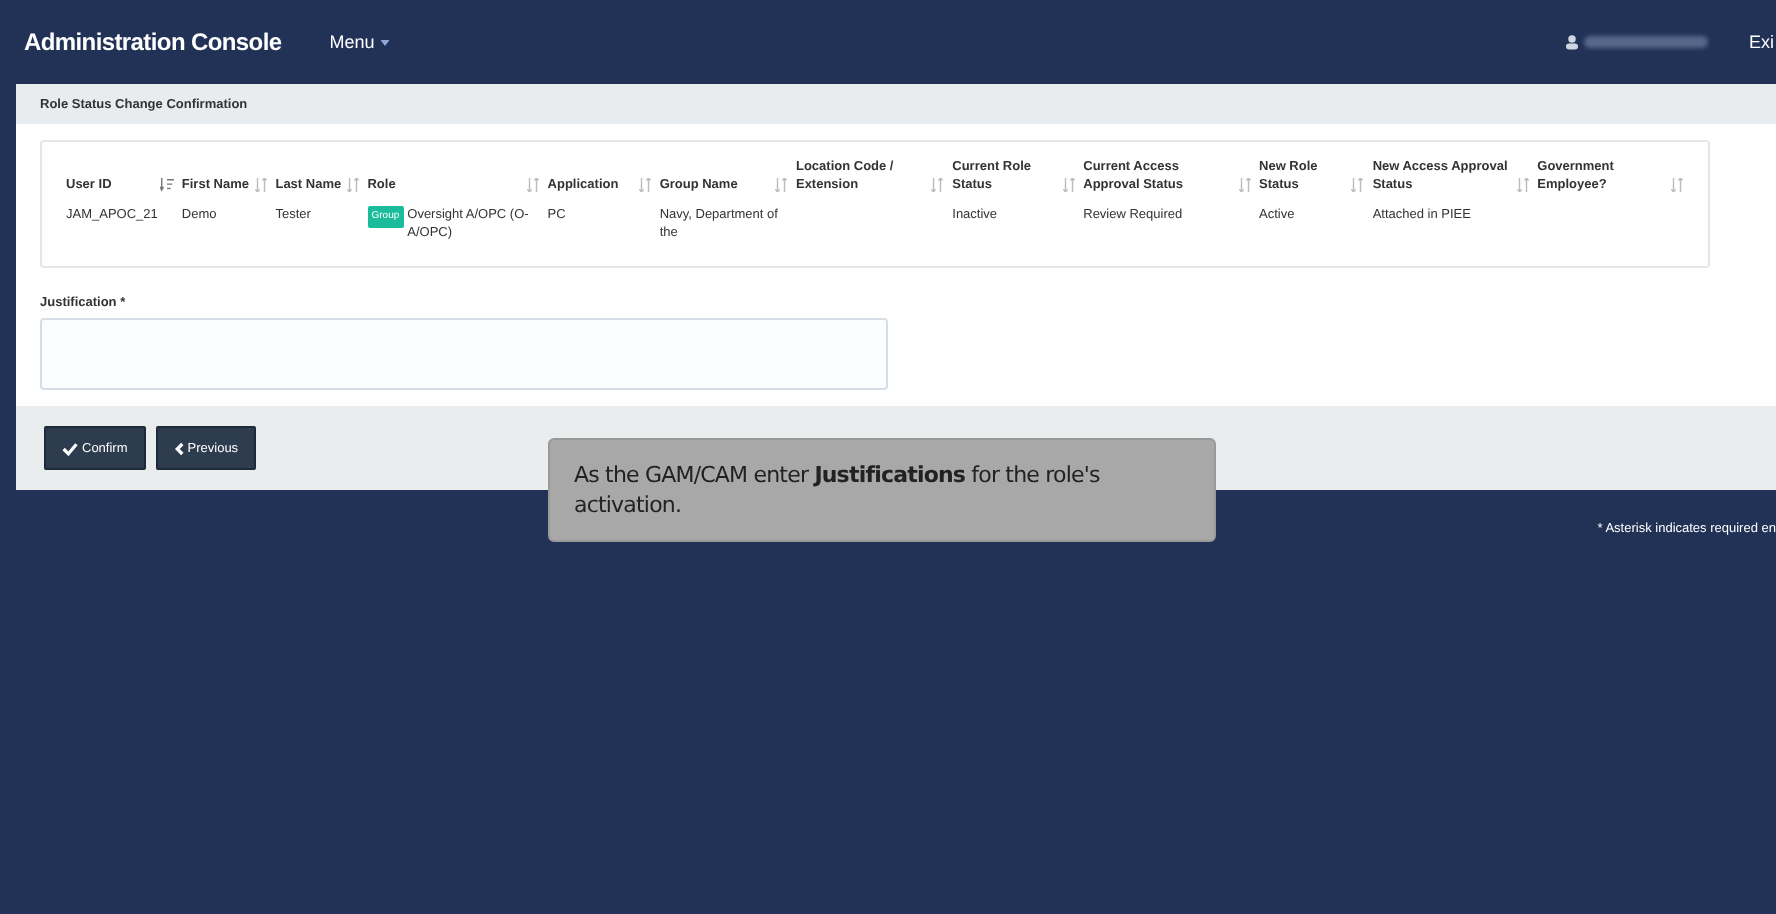 The height and width of the screenshot is (914, 1776). Describe the element at coordinates (464, 354) in the screenshot. I see `justification-field` at that location.